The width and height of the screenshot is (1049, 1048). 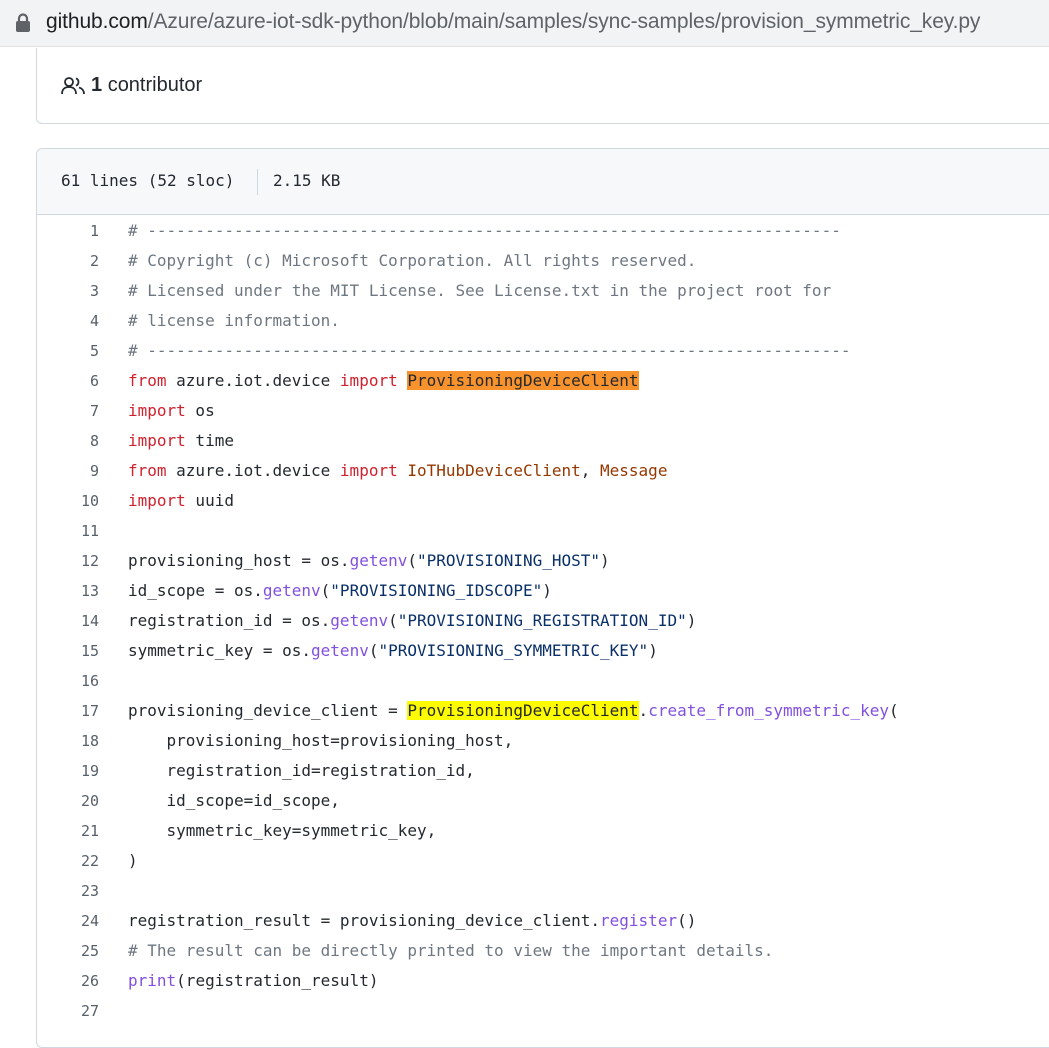 I want to click on line-number: 26, so click(x=68, y=981).